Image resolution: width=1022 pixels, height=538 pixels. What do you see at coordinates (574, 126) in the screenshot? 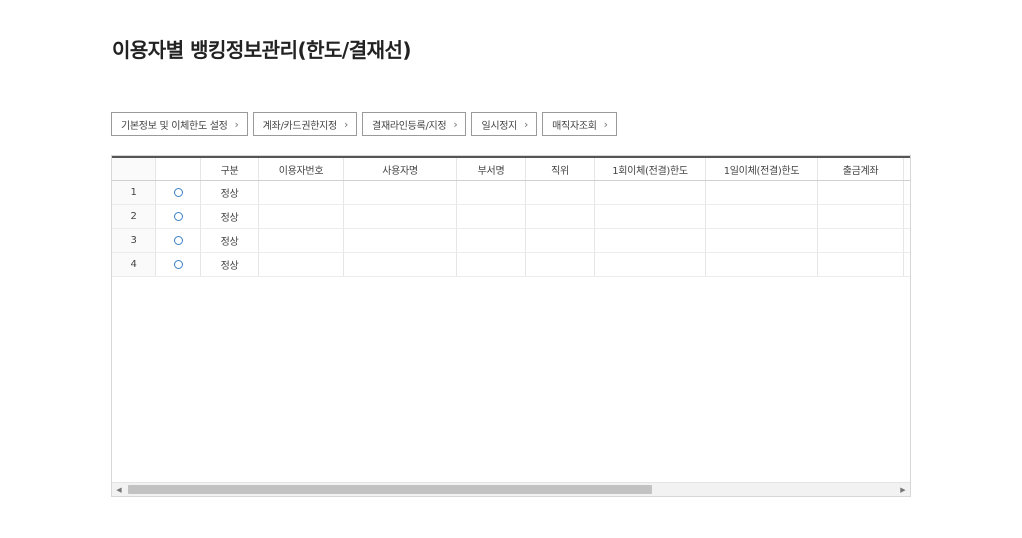
I see `tab-label: 매직자조회` at bounding box center [574, 126].